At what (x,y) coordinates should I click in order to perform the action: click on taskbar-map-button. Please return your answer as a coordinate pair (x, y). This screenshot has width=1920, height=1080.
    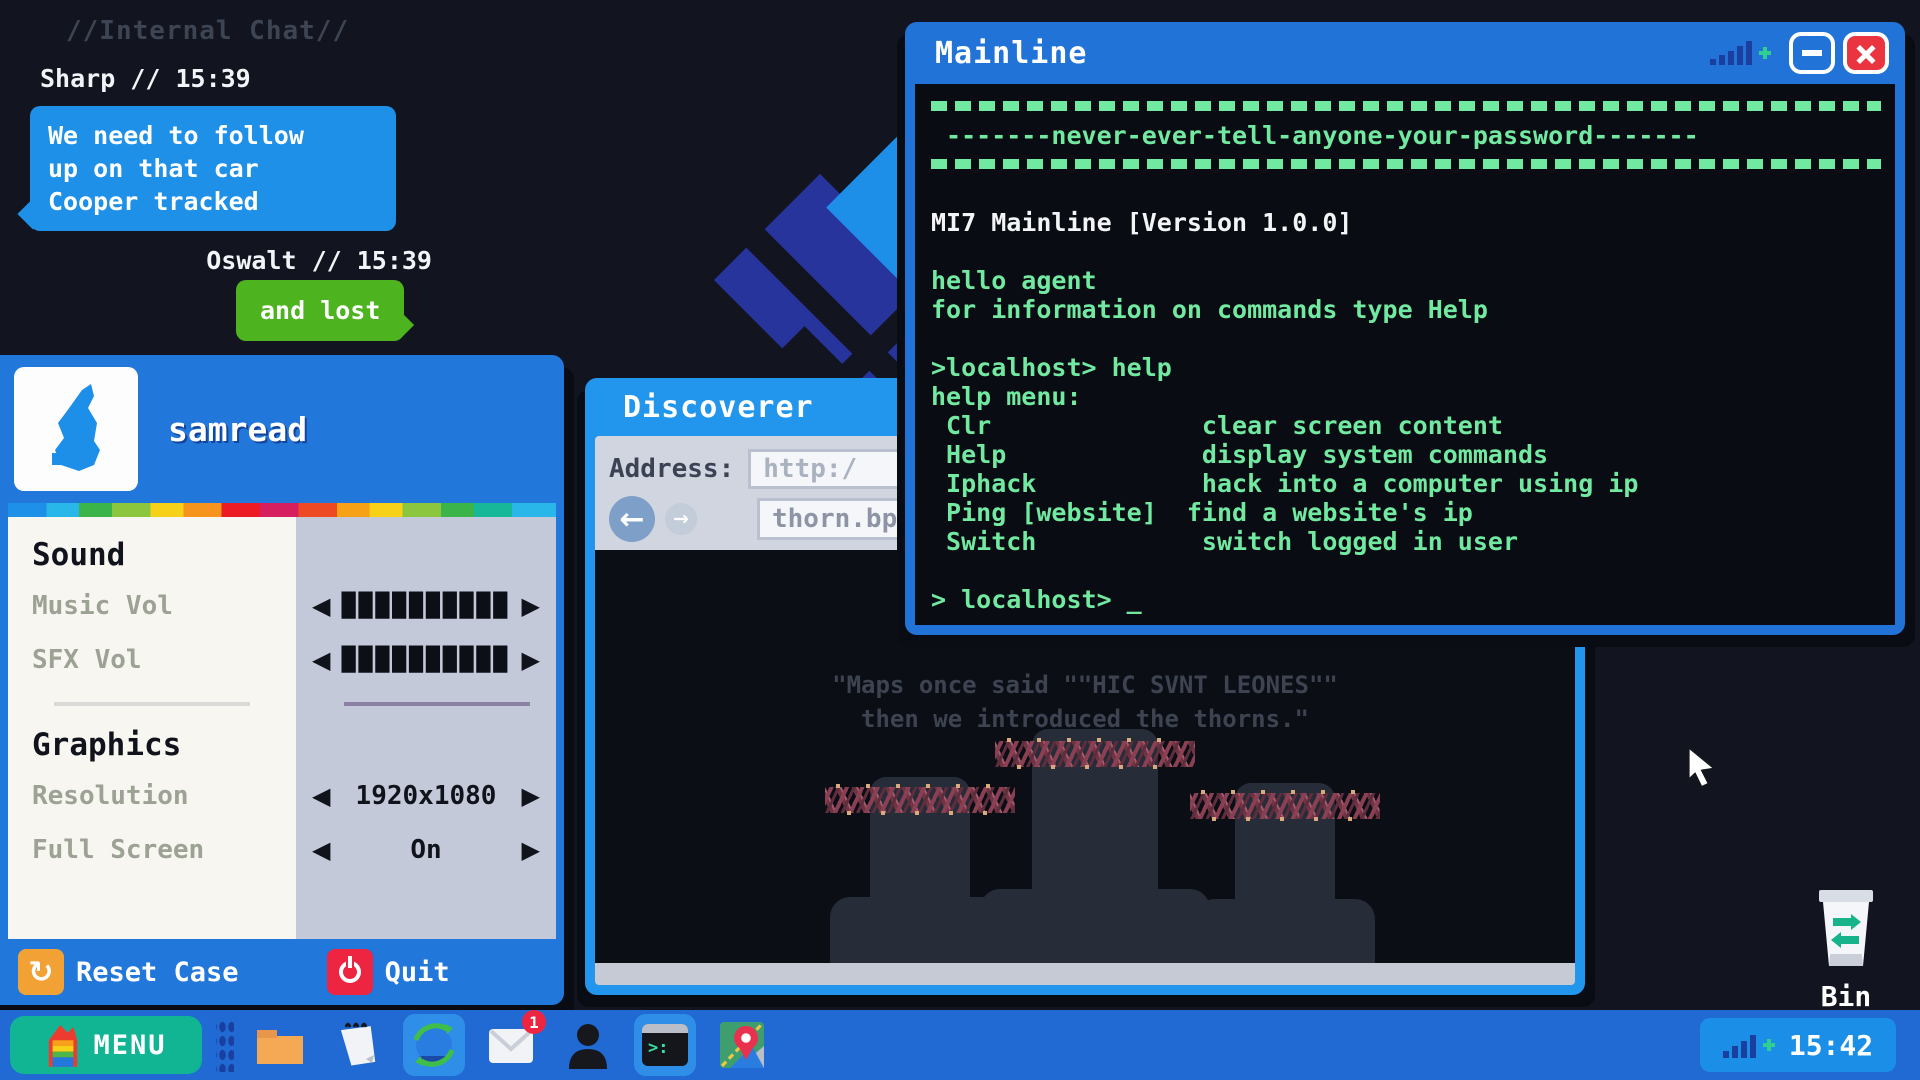
    Looking at the image, I should click on (742, 1045).